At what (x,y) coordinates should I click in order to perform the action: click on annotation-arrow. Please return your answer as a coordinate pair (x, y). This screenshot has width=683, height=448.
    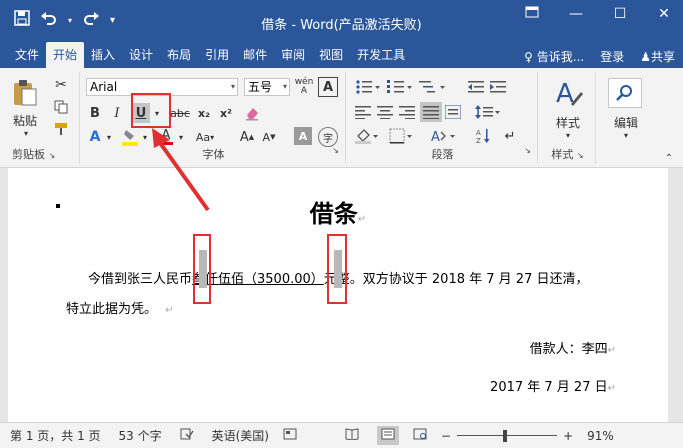
    Looking at the image, I should click on (181, 170).